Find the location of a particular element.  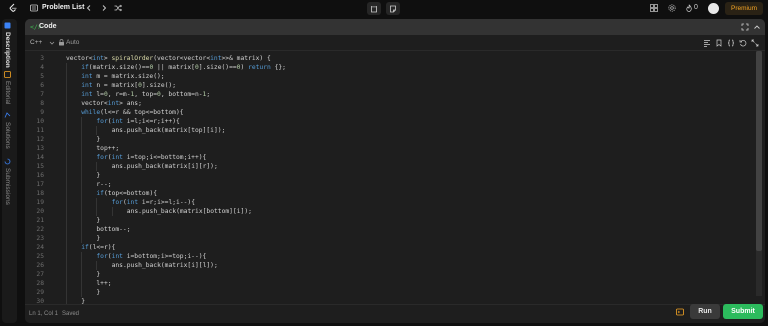

code-line: 22 bottom--; is located at coordinates (385, 229).